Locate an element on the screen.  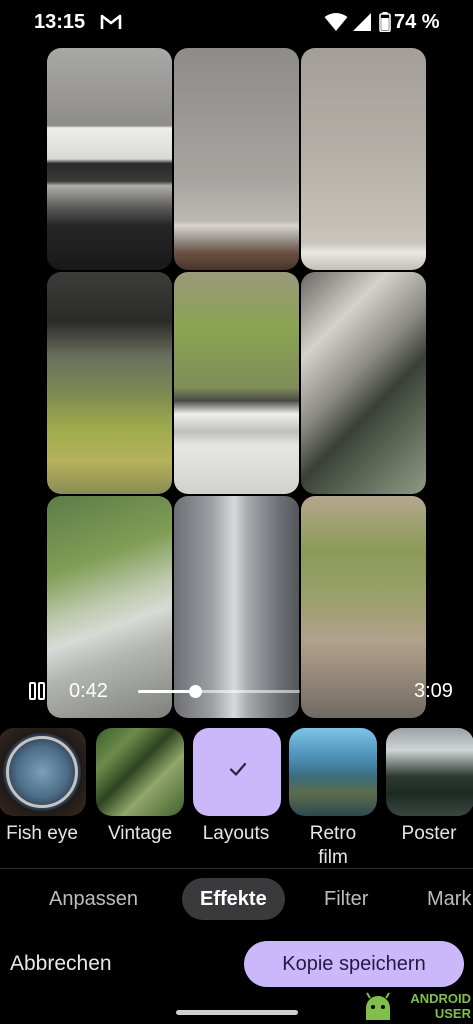
seek-thumb is located at coordinates (195, 691).